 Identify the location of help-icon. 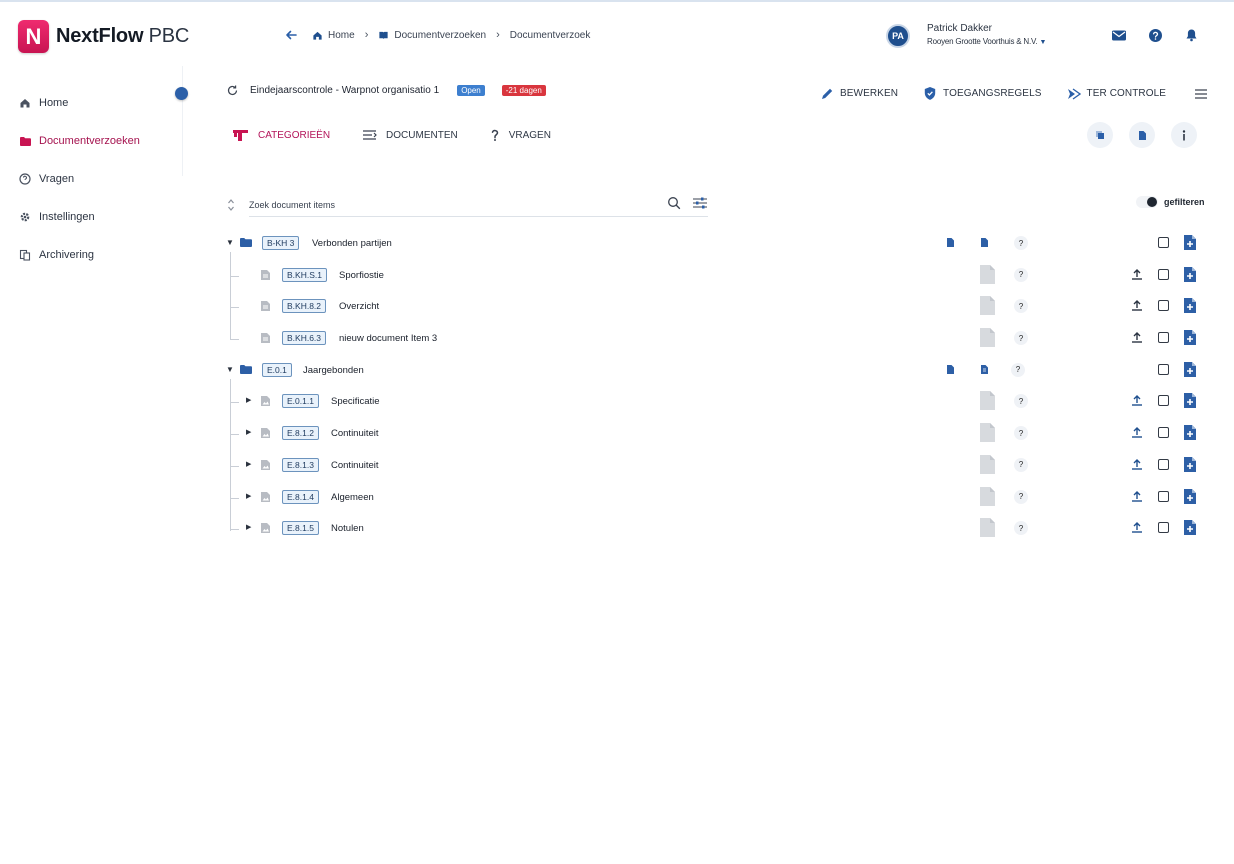
(1155, 35).